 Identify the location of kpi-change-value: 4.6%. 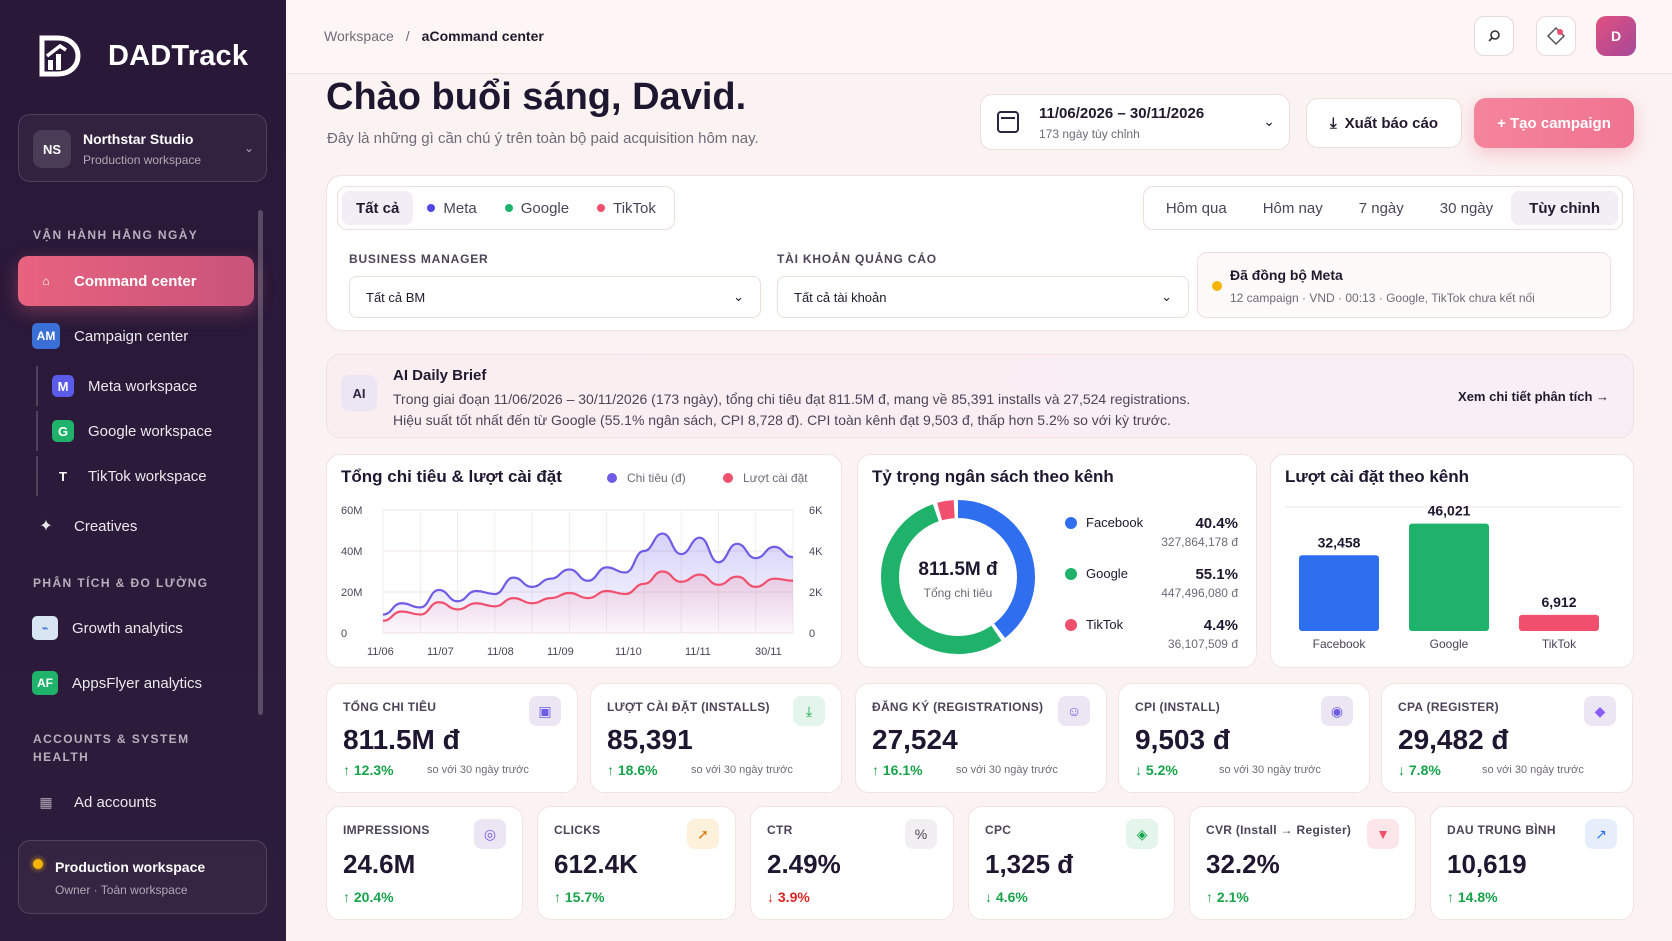
(1011, 897).